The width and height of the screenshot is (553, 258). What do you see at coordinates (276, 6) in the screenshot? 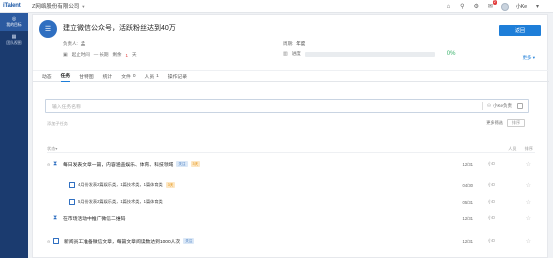
I see `top-bar: iTalent Z网络股份有限公司 ▼ ⌂ ⚲ ⚙ ✉ 2 小Ke ▾` at bounding box center [276, 6].